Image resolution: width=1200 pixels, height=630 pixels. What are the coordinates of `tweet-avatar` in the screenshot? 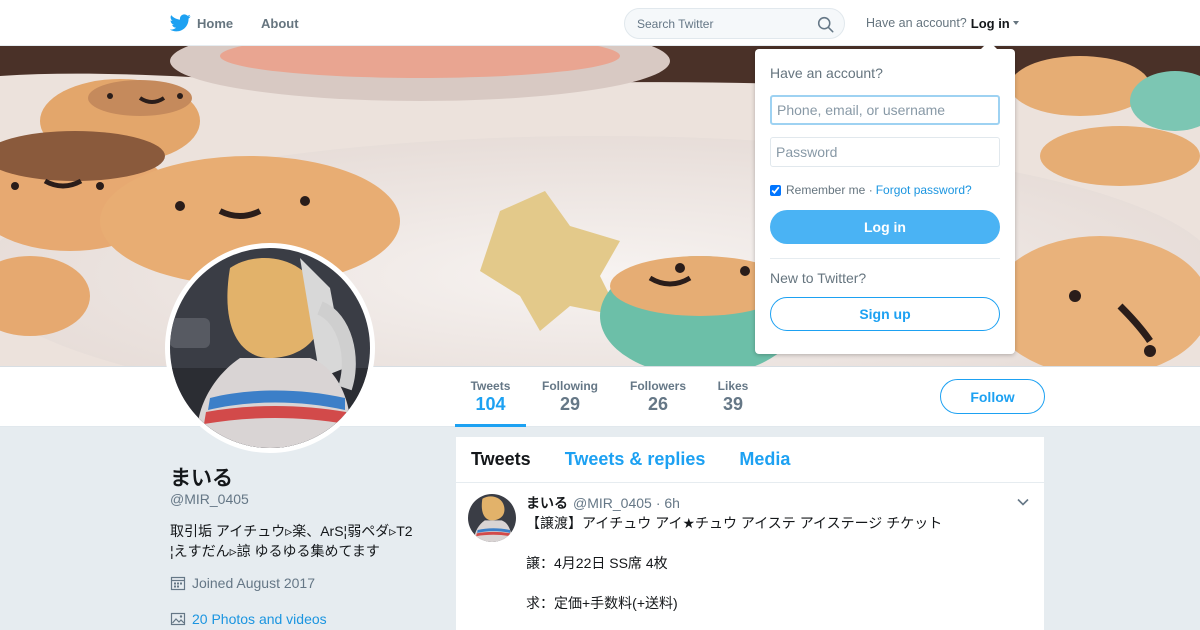 It's located at (492, 518).